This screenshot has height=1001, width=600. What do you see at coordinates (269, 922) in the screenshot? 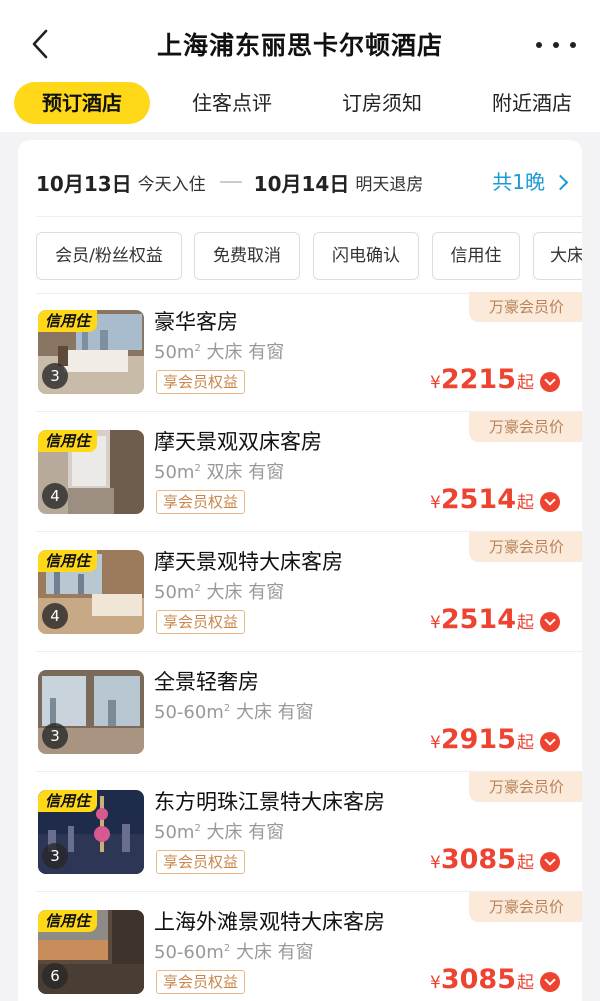
I see `room-name: 上海外滩景观特大床客房` at bounding box center [269, 922].